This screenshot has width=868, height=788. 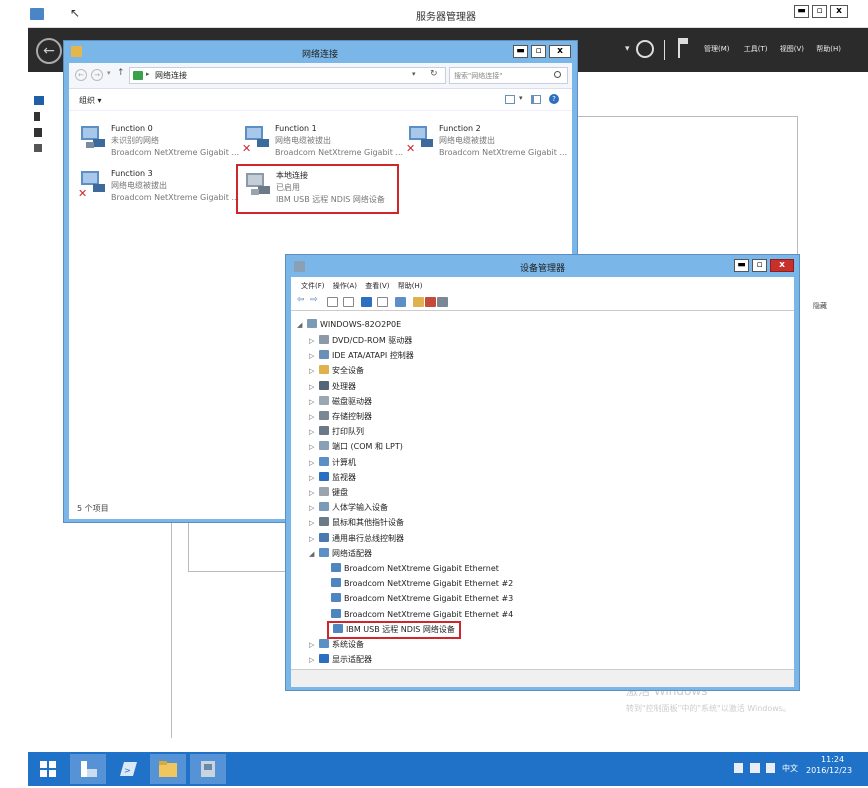 What do you see at coordinates (368, 538) in the screenshot?
I see `tree-category-label: 通用串行总线控制器` at bounding box center [368, 538].